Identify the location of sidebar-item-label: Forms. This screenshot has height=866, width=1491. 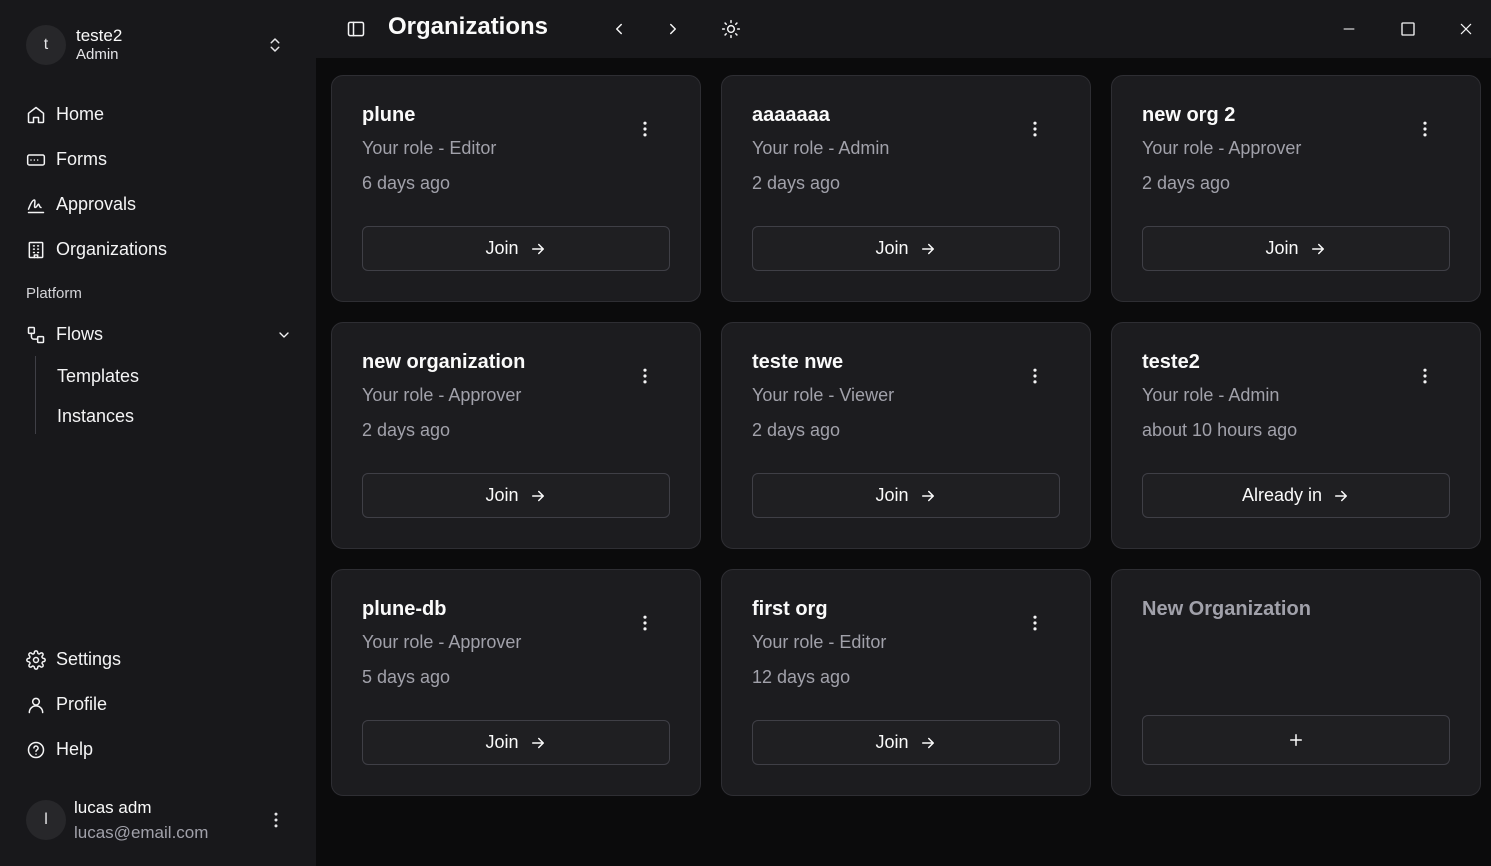
(81, 159).